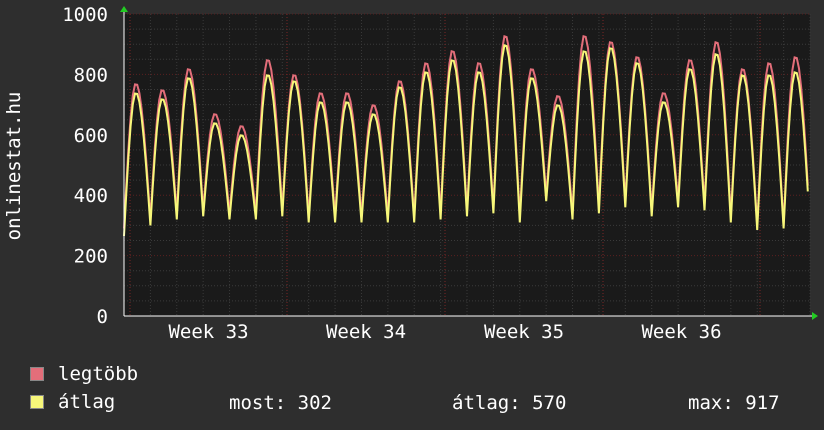 The image size is (824, 430). What do you see at coordinates (681, 332) in the screenshot?
I see `x-tick-label: Week 36` at bounding box center [681, 332].